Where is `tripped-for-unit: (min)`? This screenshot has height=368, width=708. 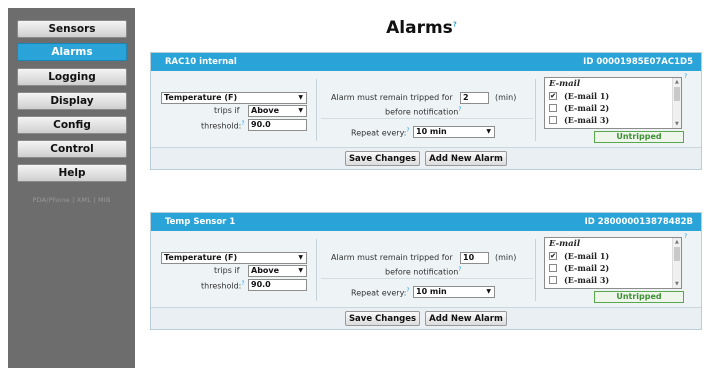
tripped-for-unit: (min) is located at coordinates (506, 257).